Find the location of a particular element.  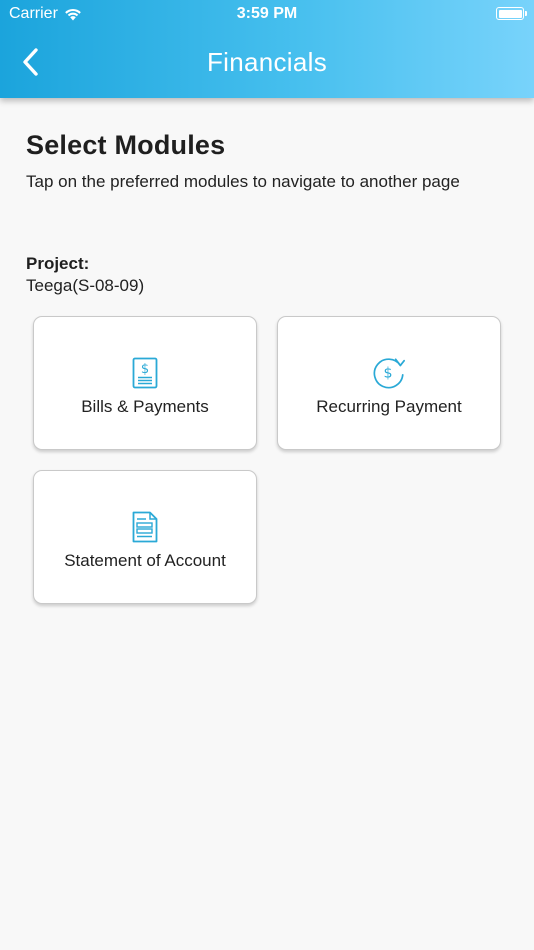

project-value: Teega(S-08-09) is located at coordinates (85, 285).